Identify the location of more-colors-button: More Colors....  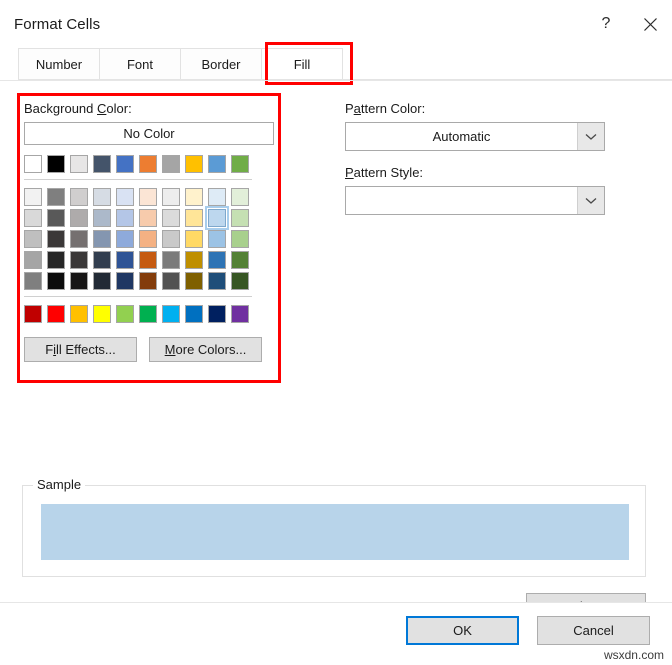
(205, 349).